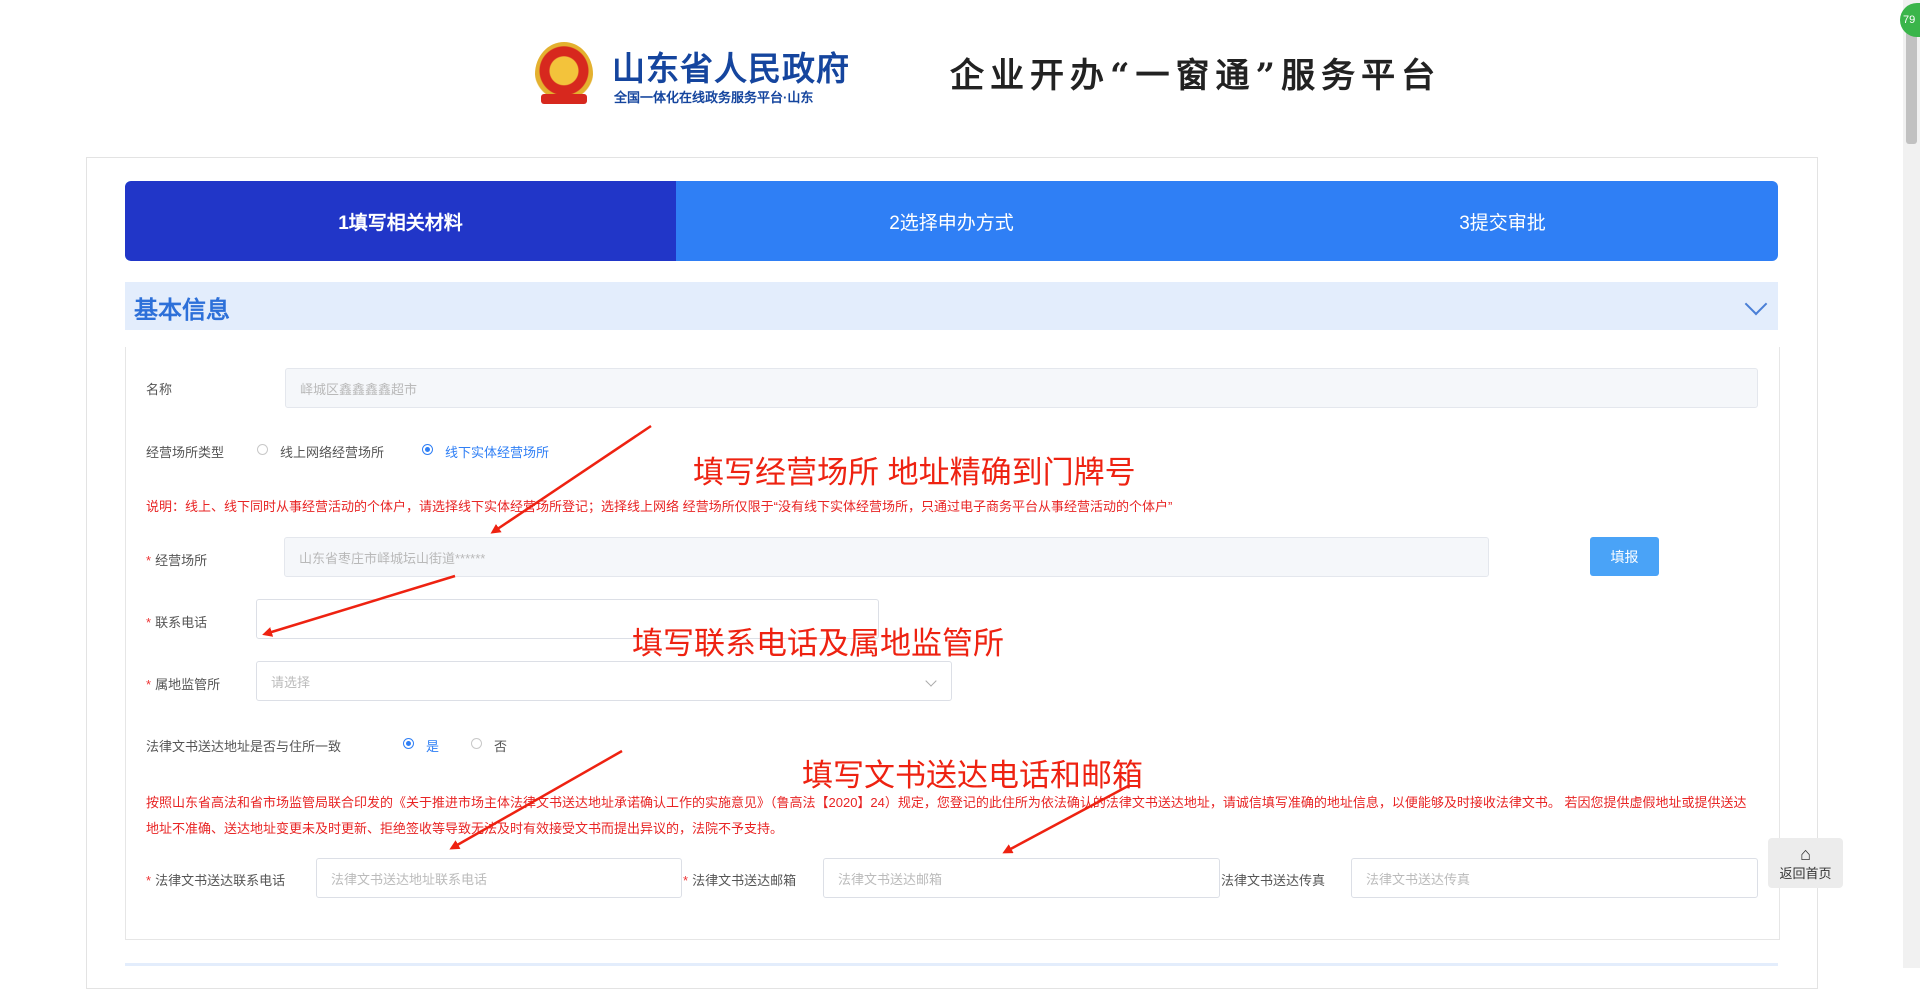 The height and width of the screenshot is (989, 1920). Describe the element at coordinates (159, 389) in the screenshot. I see `name-label: 名称` at that location.